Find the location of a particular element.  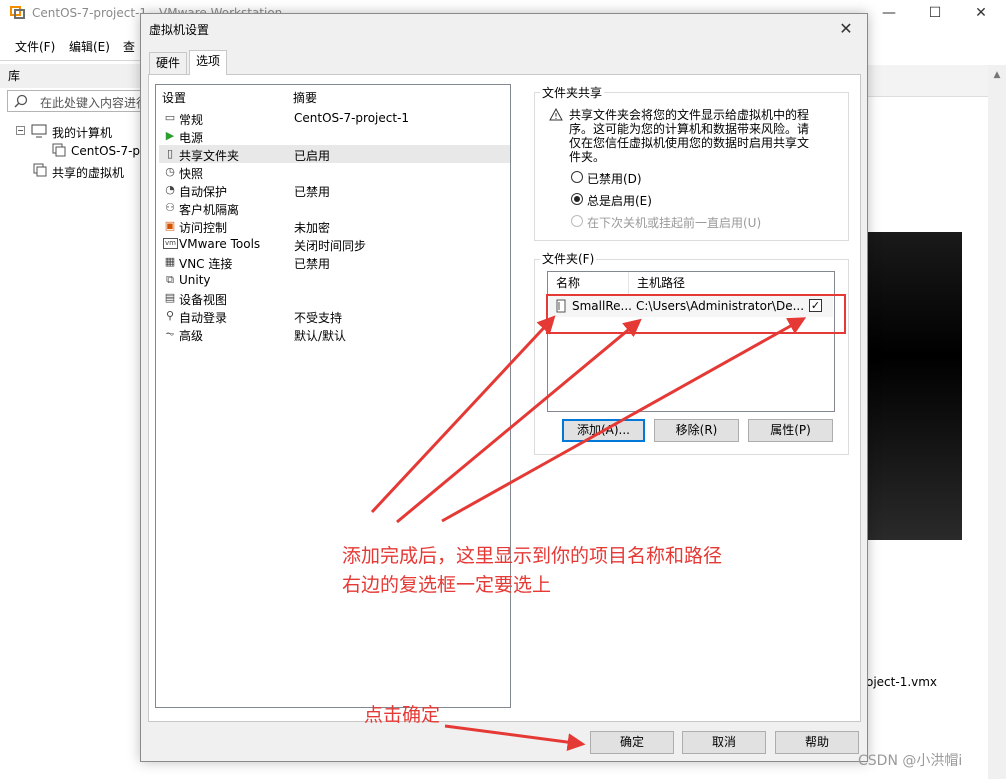

close-window-button: ✕ is located at coordinates (981, 14).